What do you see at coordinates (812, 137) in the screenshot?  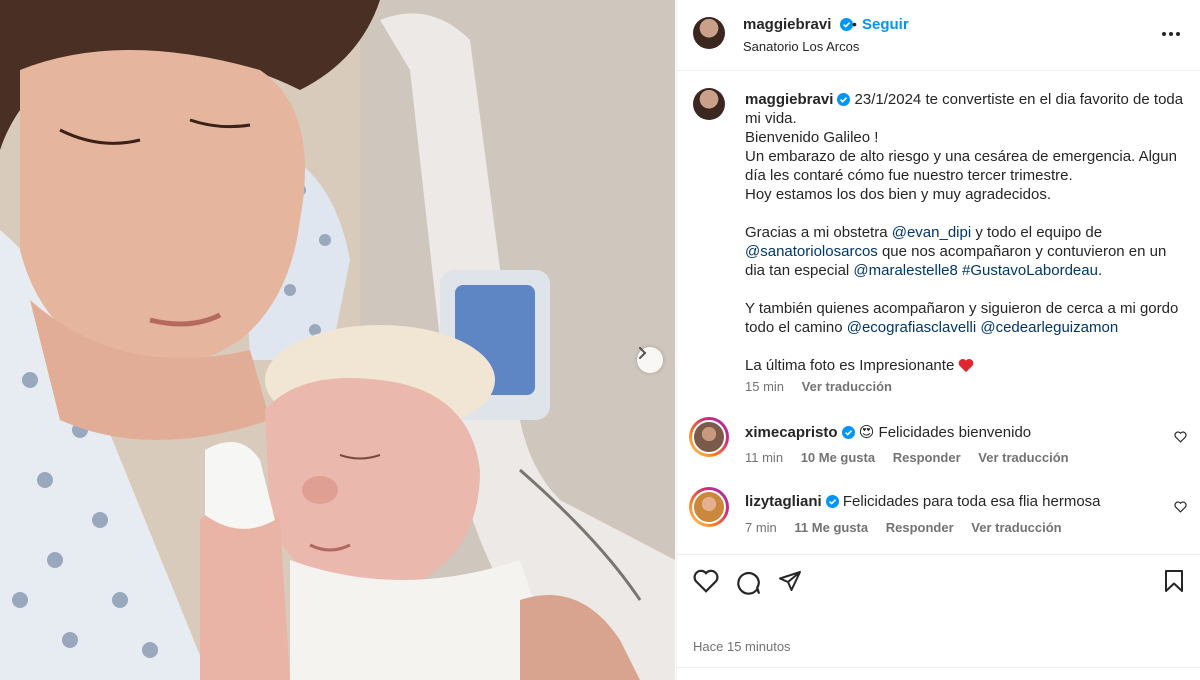 I see `caption-line2: Bienvenido Galileo !` at bounding box center [812, 137].